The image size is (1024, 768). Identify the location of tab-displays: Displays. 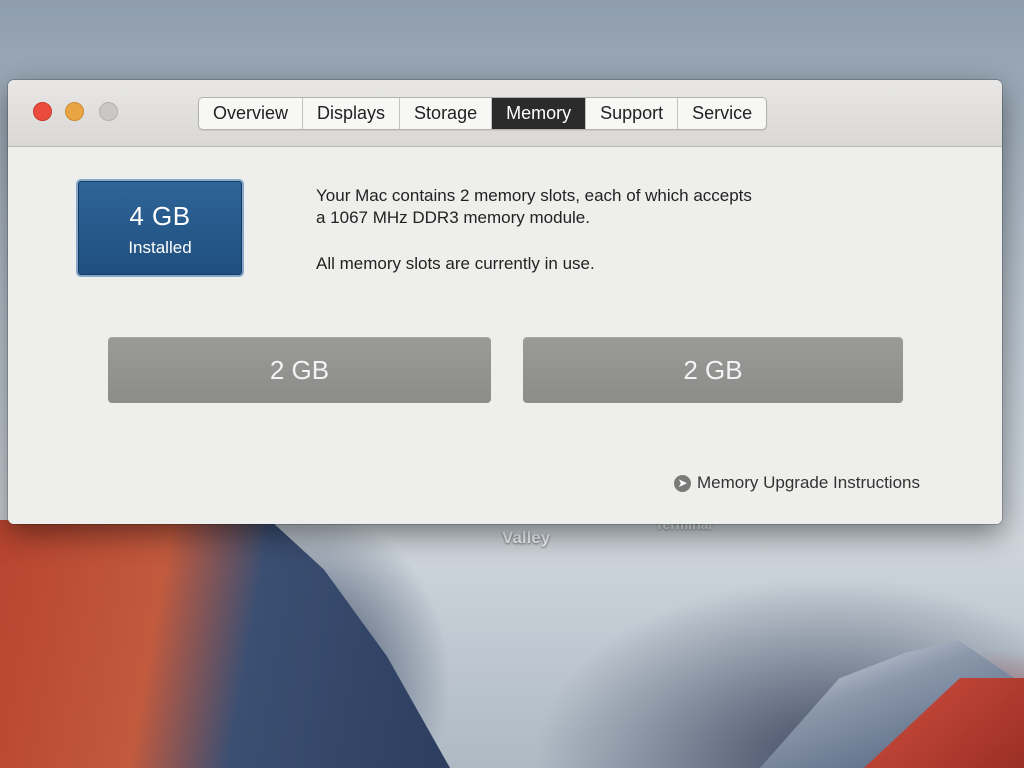
(352, 113).